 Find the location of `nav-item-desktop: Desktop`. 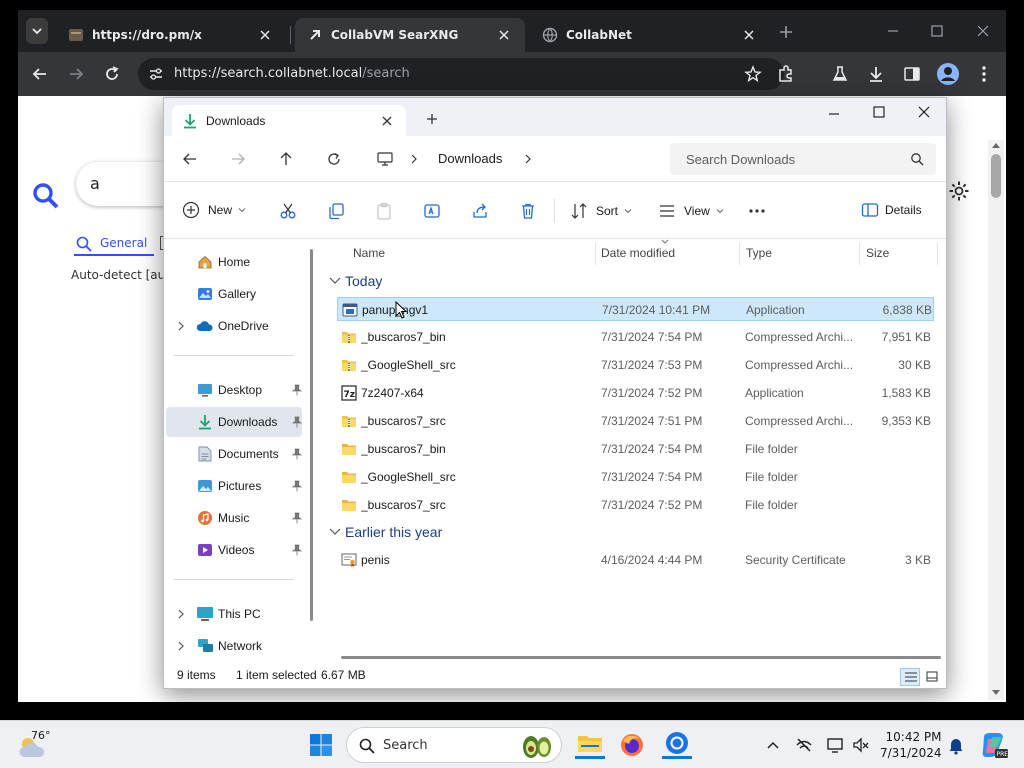

nav-item-desktop: Desktop is located at coordinates (234, 390).